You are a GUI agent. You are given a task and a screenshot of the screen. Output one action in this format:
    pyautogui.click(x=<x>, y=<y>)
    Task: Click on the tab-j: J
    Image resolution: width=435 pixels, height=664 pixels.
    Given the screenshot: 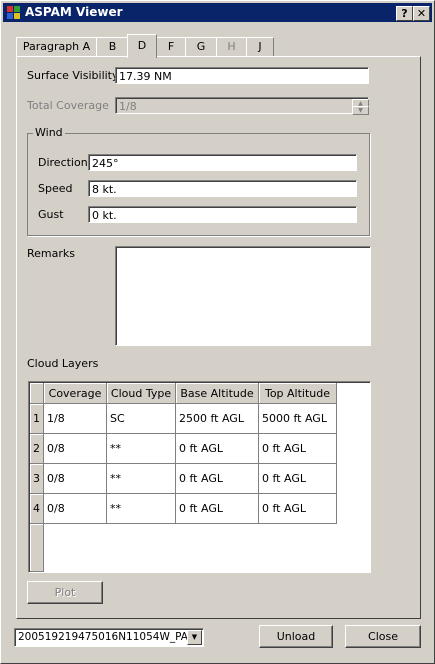 What is the action you would take?
    pyautogui.click(x=260, y=47)
    